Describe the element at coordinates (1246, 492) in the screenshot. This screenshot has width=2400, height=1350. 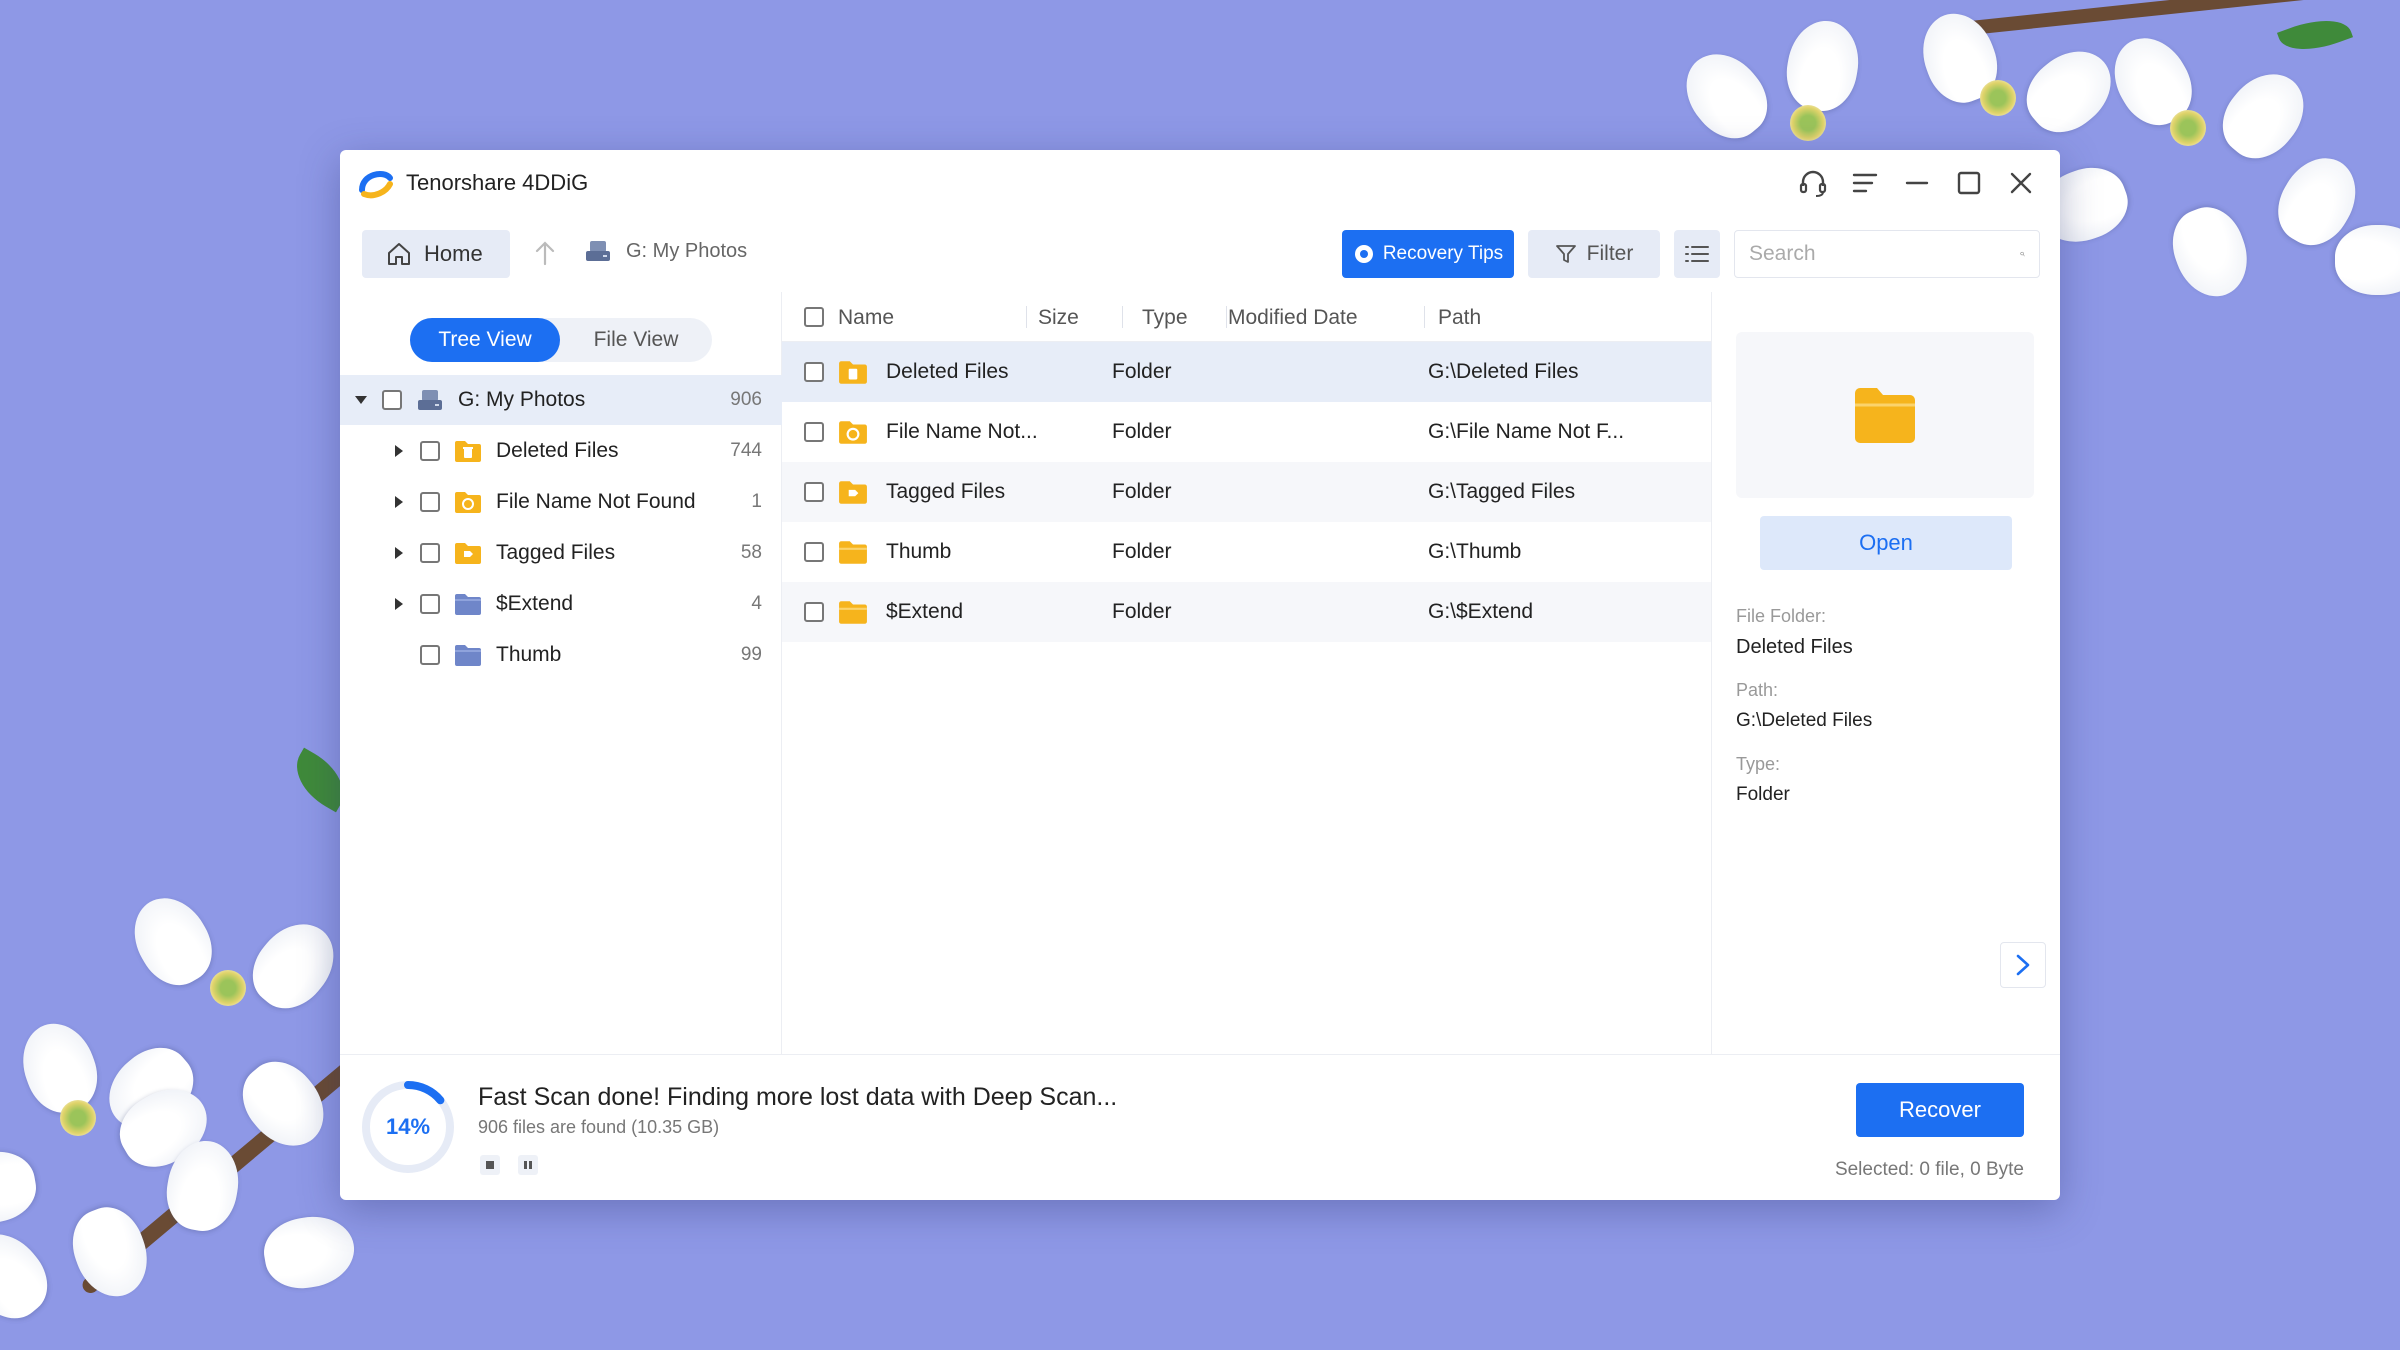
I see `table-row: Tagged Files Folder G:\Tagged Files` at that location.